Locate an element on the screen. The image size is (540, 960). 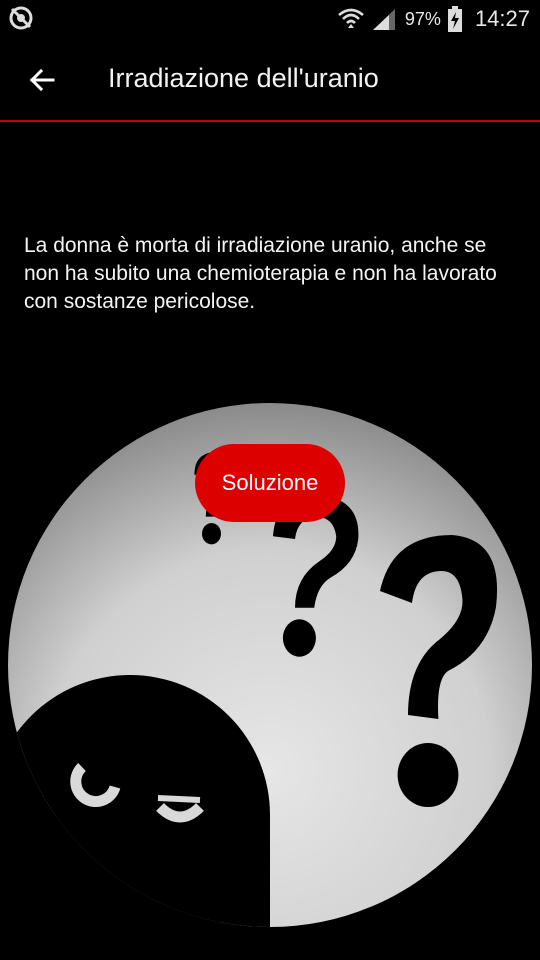
arrow-left-icon is located at coordinates (42, 80).